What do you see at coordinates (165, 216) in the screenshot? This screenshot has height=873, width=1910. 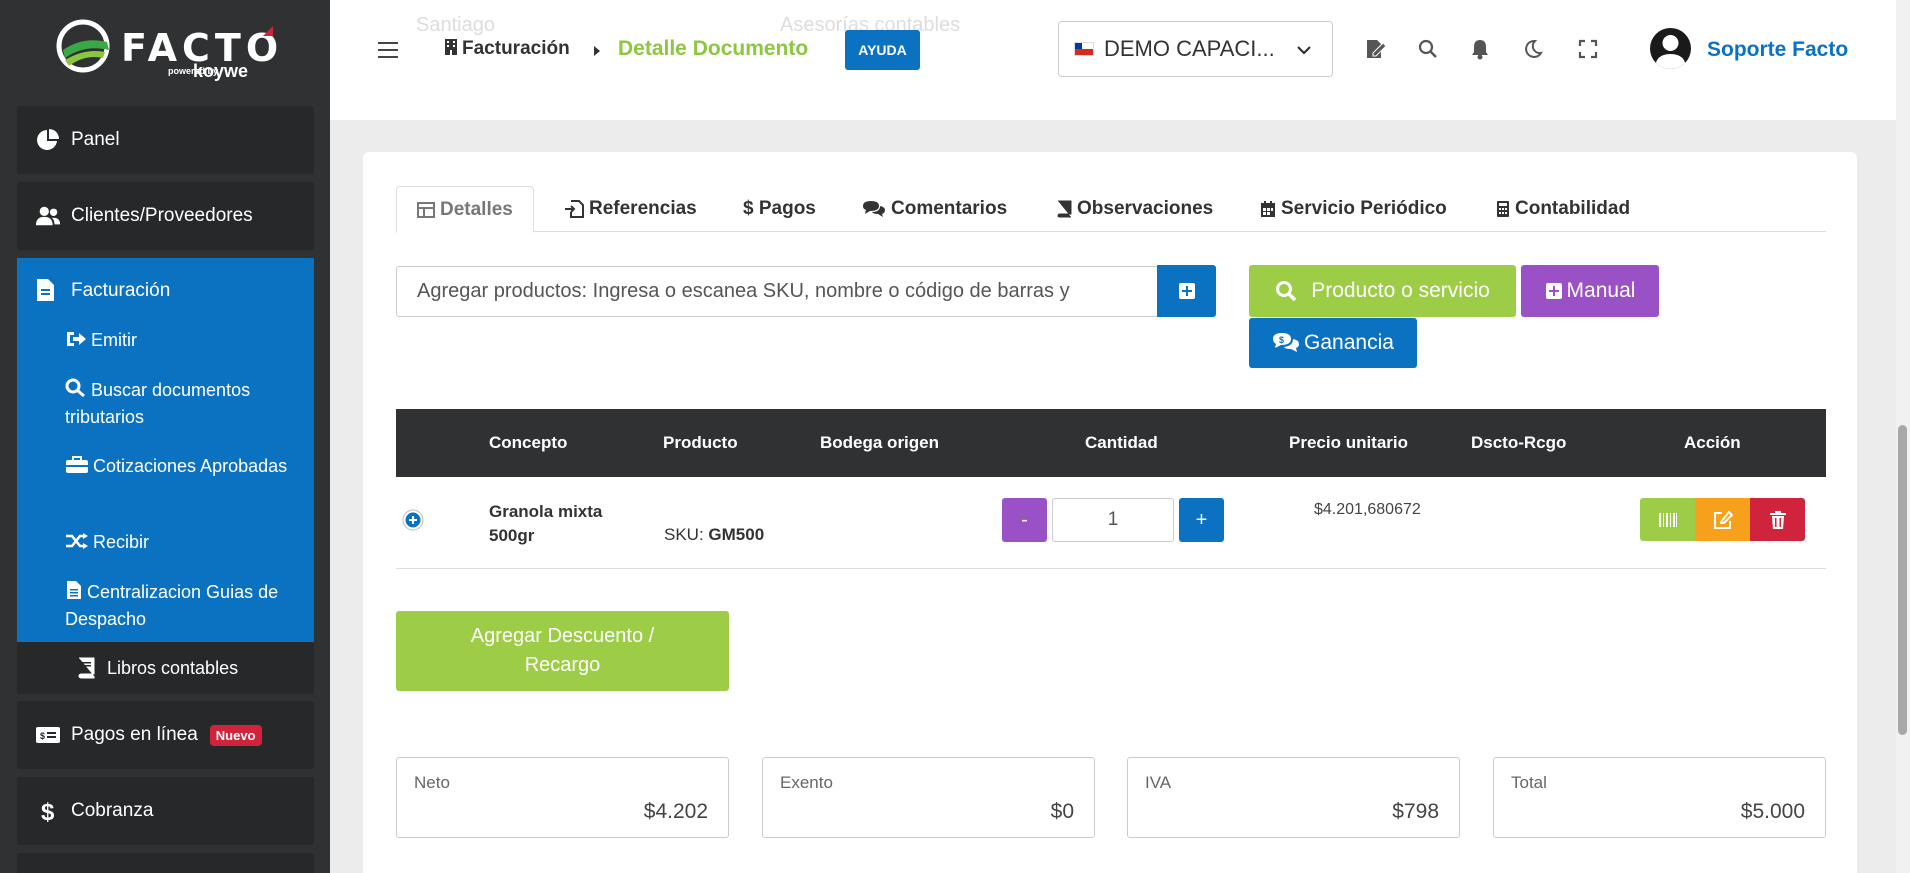 I see `sidebar-item-clientes: Clientes/Proveedores` at bounding box center [165, 216].